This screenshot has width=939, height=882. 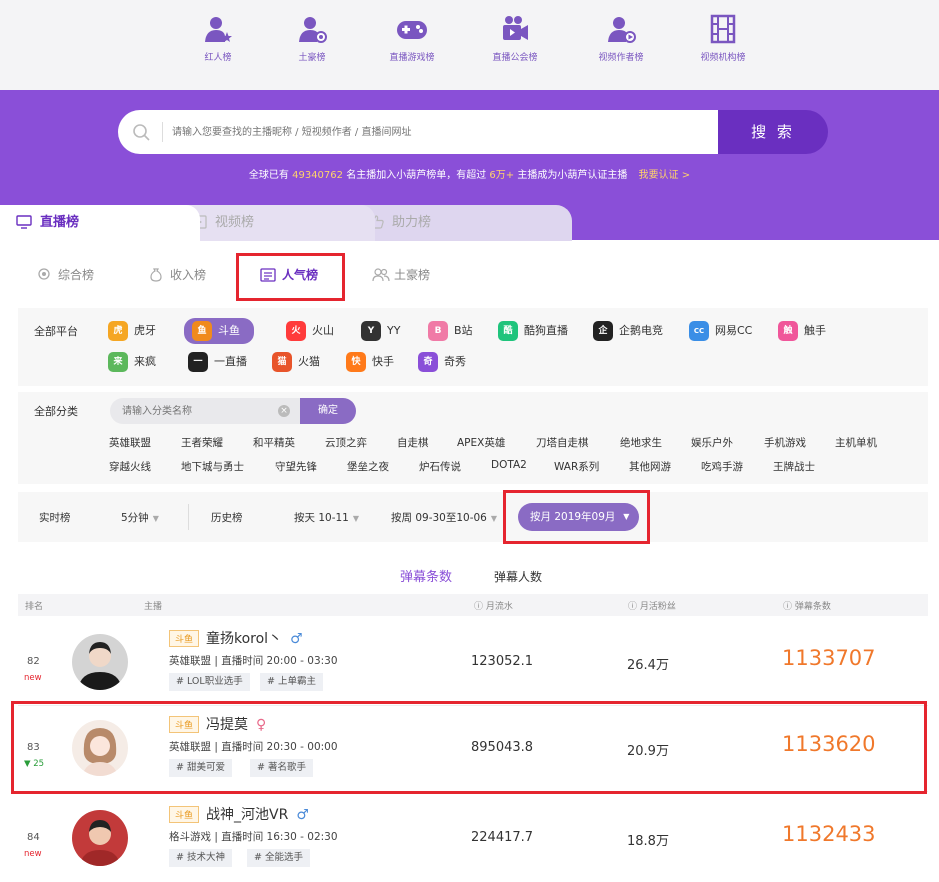 What do you see at coordinates (807, 605) in the screenshot?
I see `help-icon: ⓘ 弹幕条数` at bounding box center [807, 605].